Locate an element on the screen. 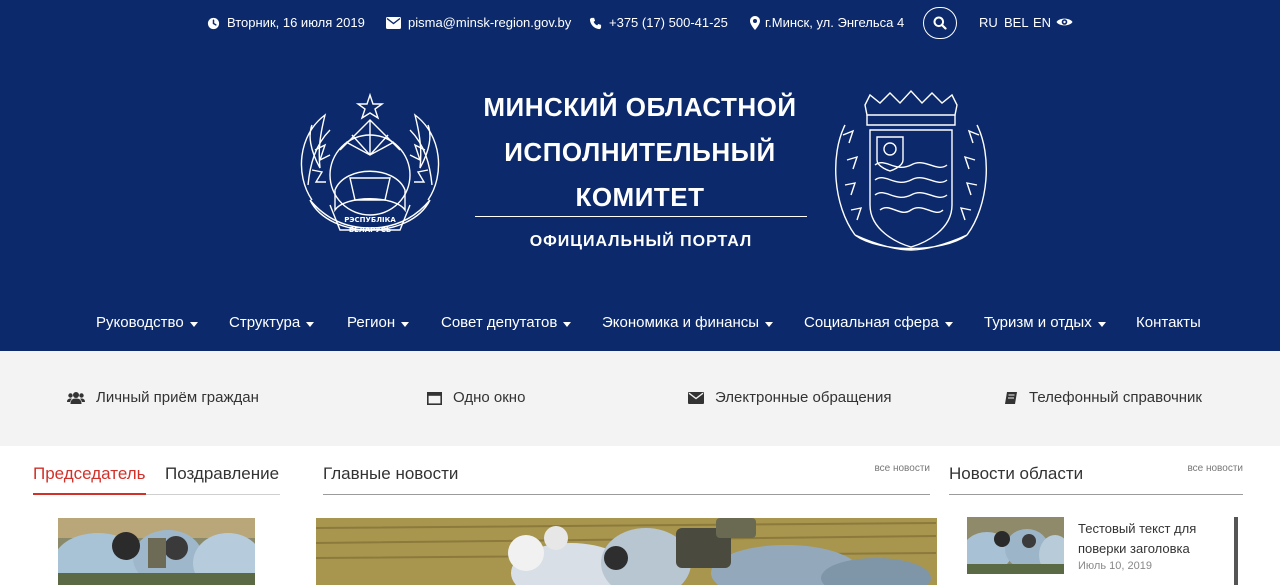  main-news-header: Главные новости все новости is located at coordinates (626, 479).